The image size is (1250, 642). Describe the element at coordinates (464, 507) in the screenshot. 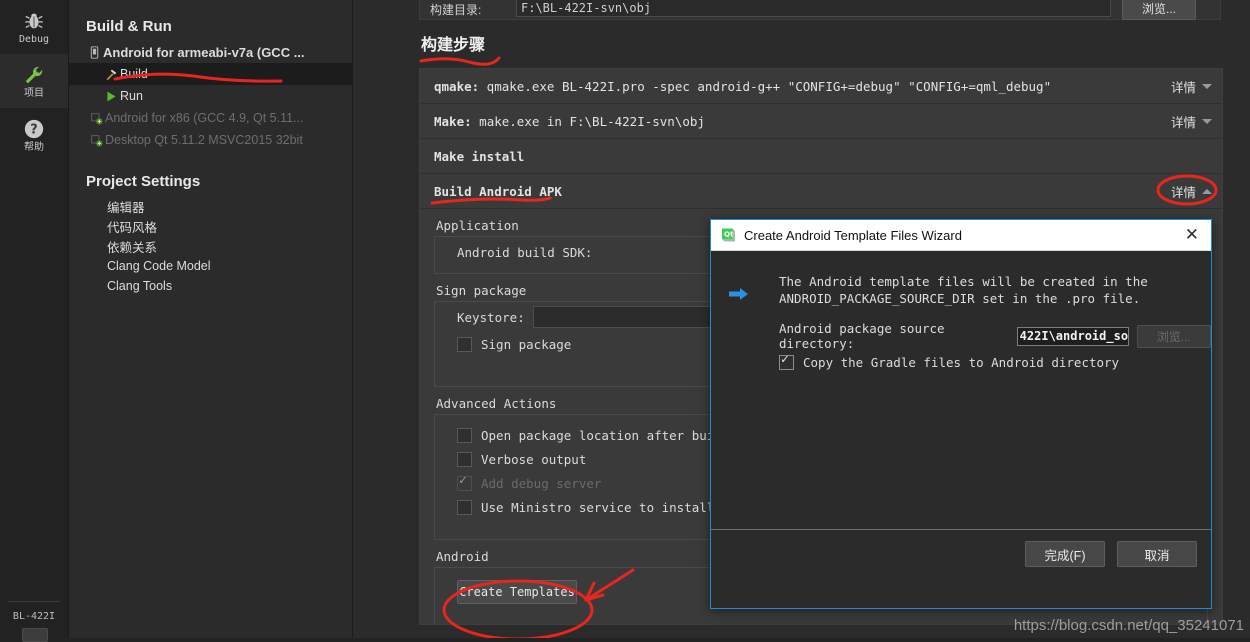

I see `use-ministro-checkbox` at that location.